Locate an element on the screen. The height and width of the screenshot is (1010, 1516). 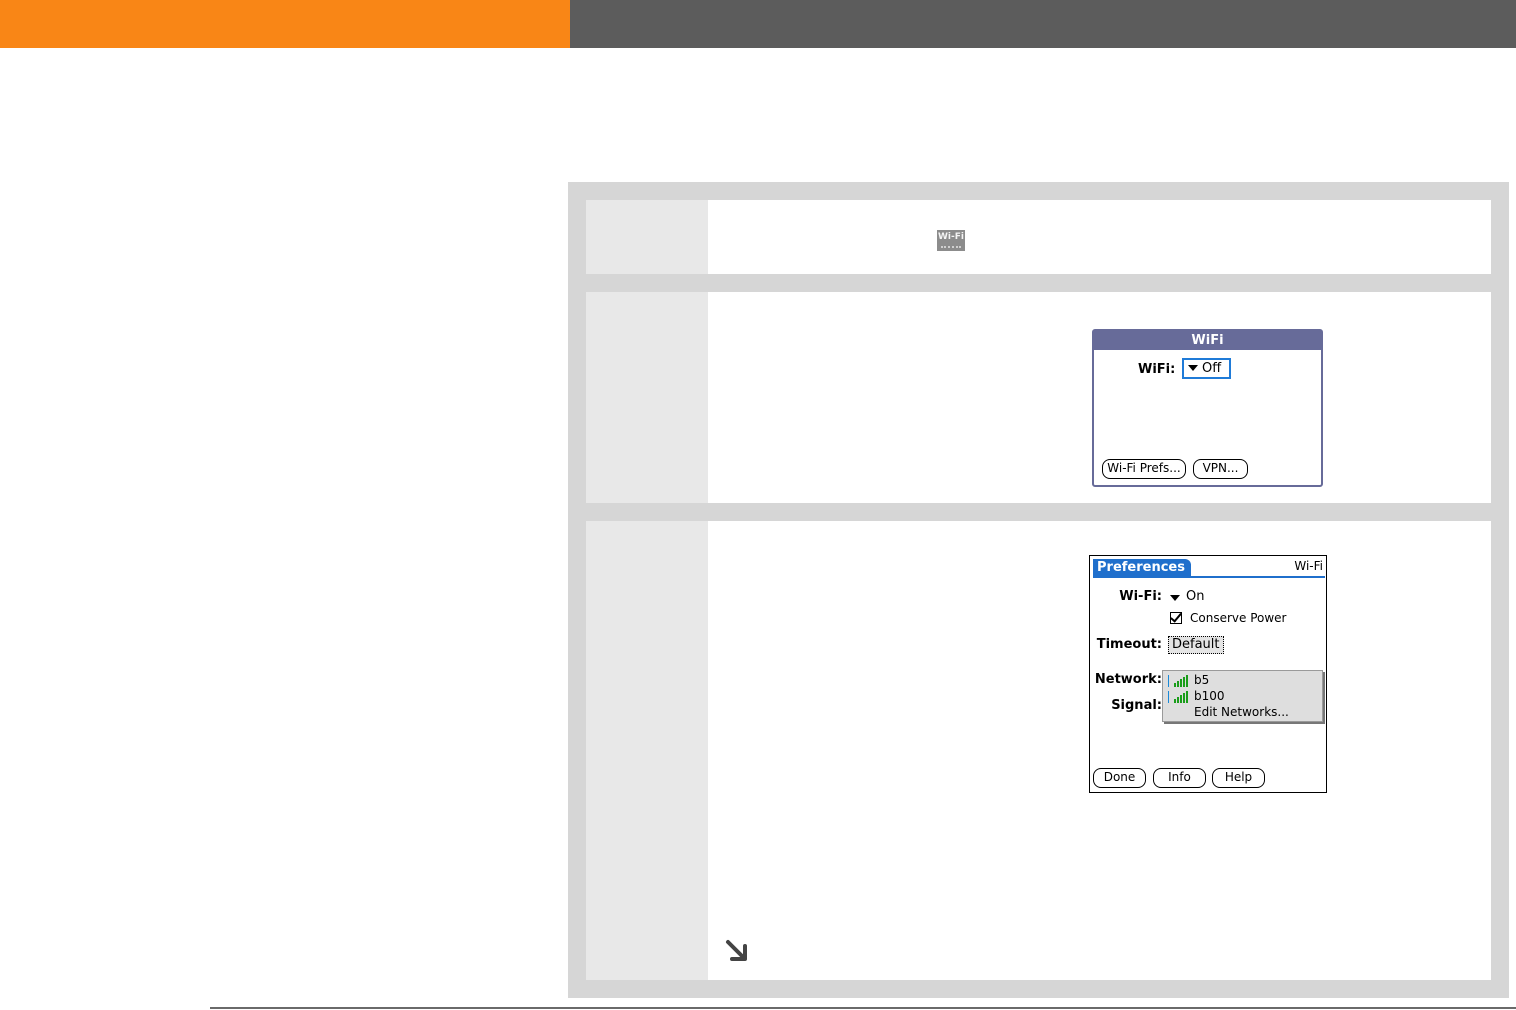
help-button: Help is located at coordinates (1238, 778).